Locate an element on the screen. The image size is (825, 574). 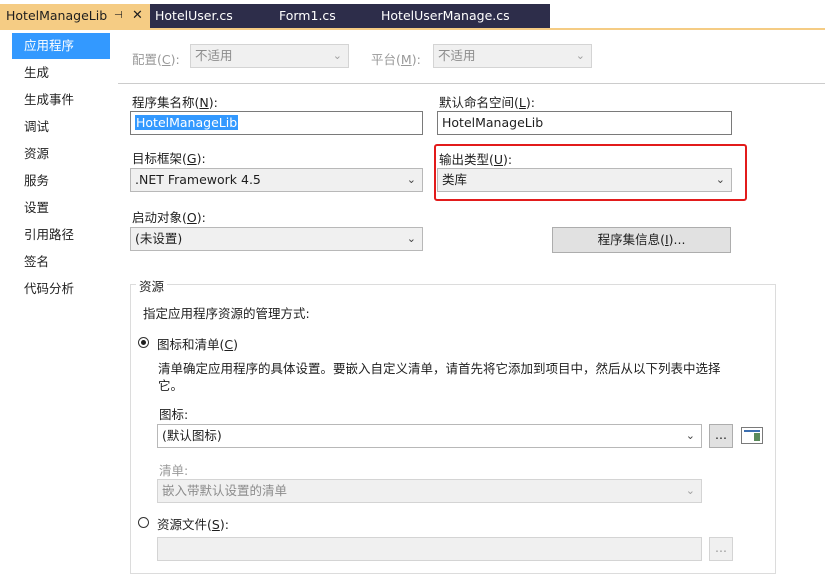
resource-file-input is located at coordinates (429, 549).